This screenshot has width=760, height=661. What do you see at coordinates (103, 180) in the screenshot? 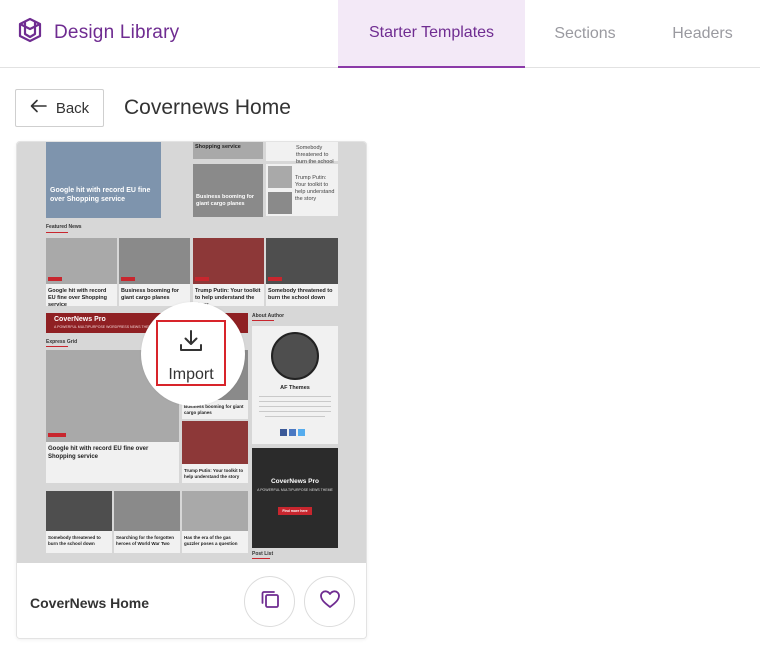
I see `hero-image` at bounding box center [103, 180].